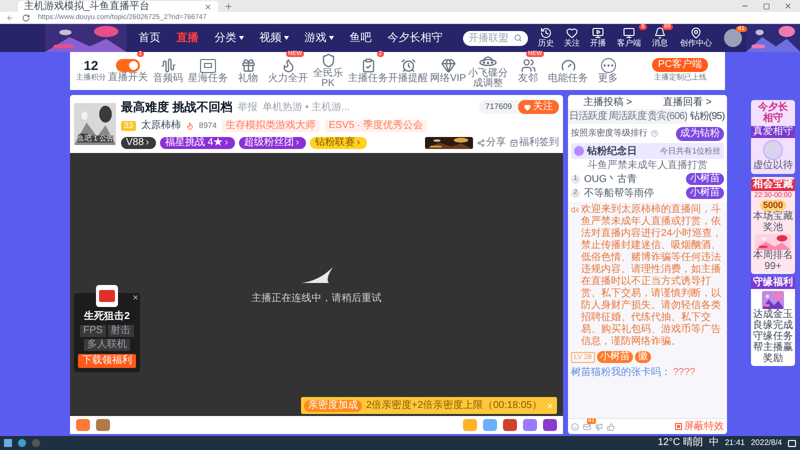 This screenshot has height=450, width=800. I want to click on checkin-link: 福利签到, so click(534, 142).